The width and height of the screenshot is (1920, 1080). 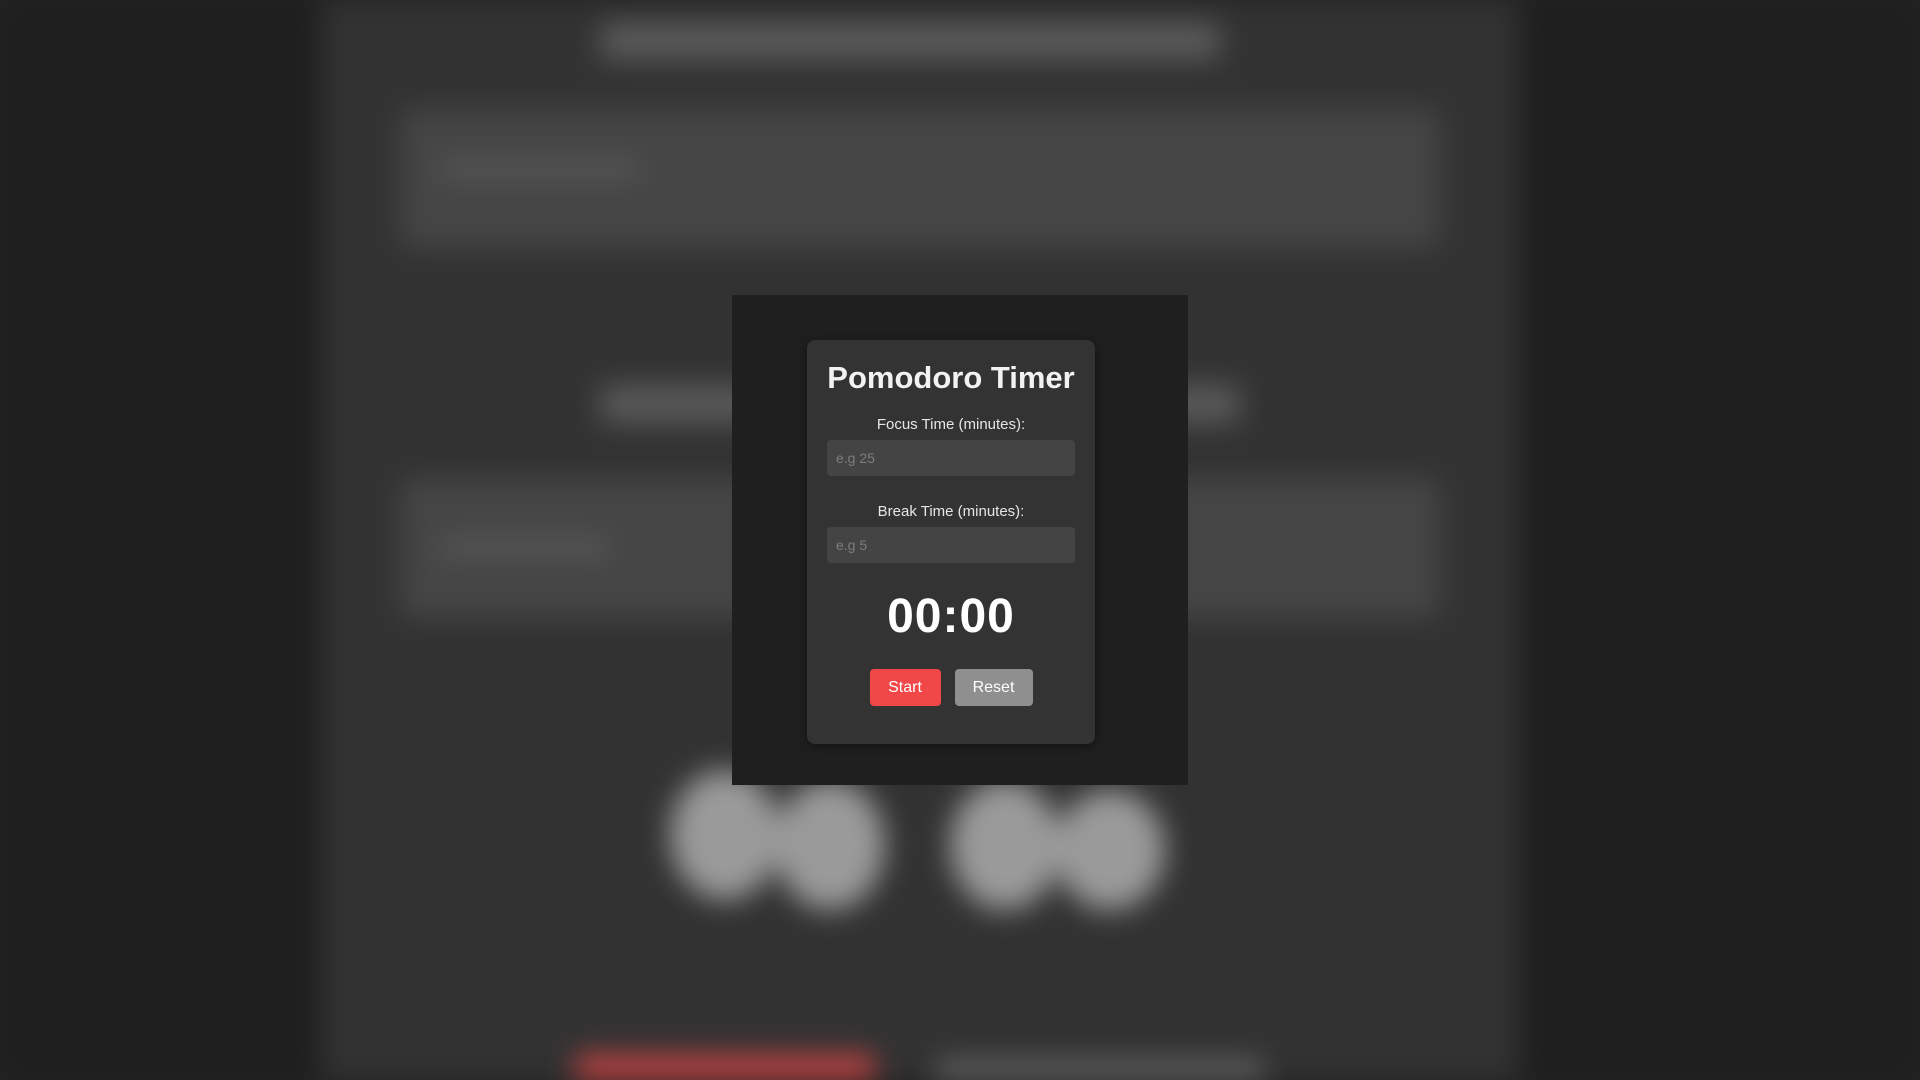 I want to click on background-panel, so click(x=920, y=178).